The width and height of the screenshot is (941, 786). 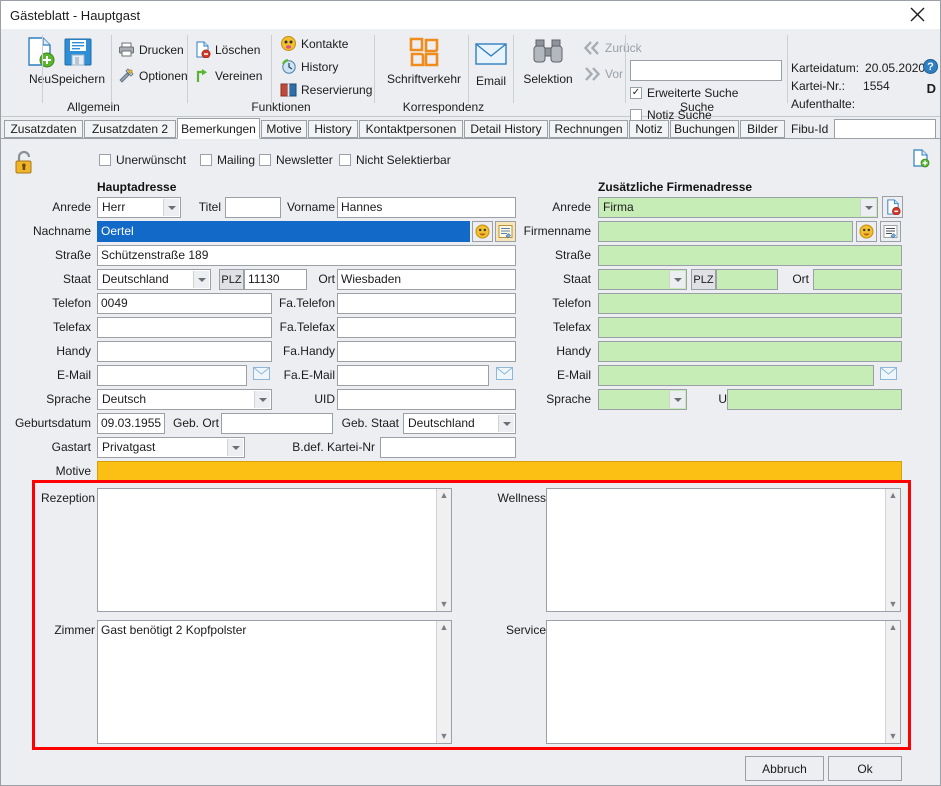 What do you see at coordinates (448, 447) in the screenshot?
I see `bdef-kartei-nr-field` at bounding box center [448, 447].